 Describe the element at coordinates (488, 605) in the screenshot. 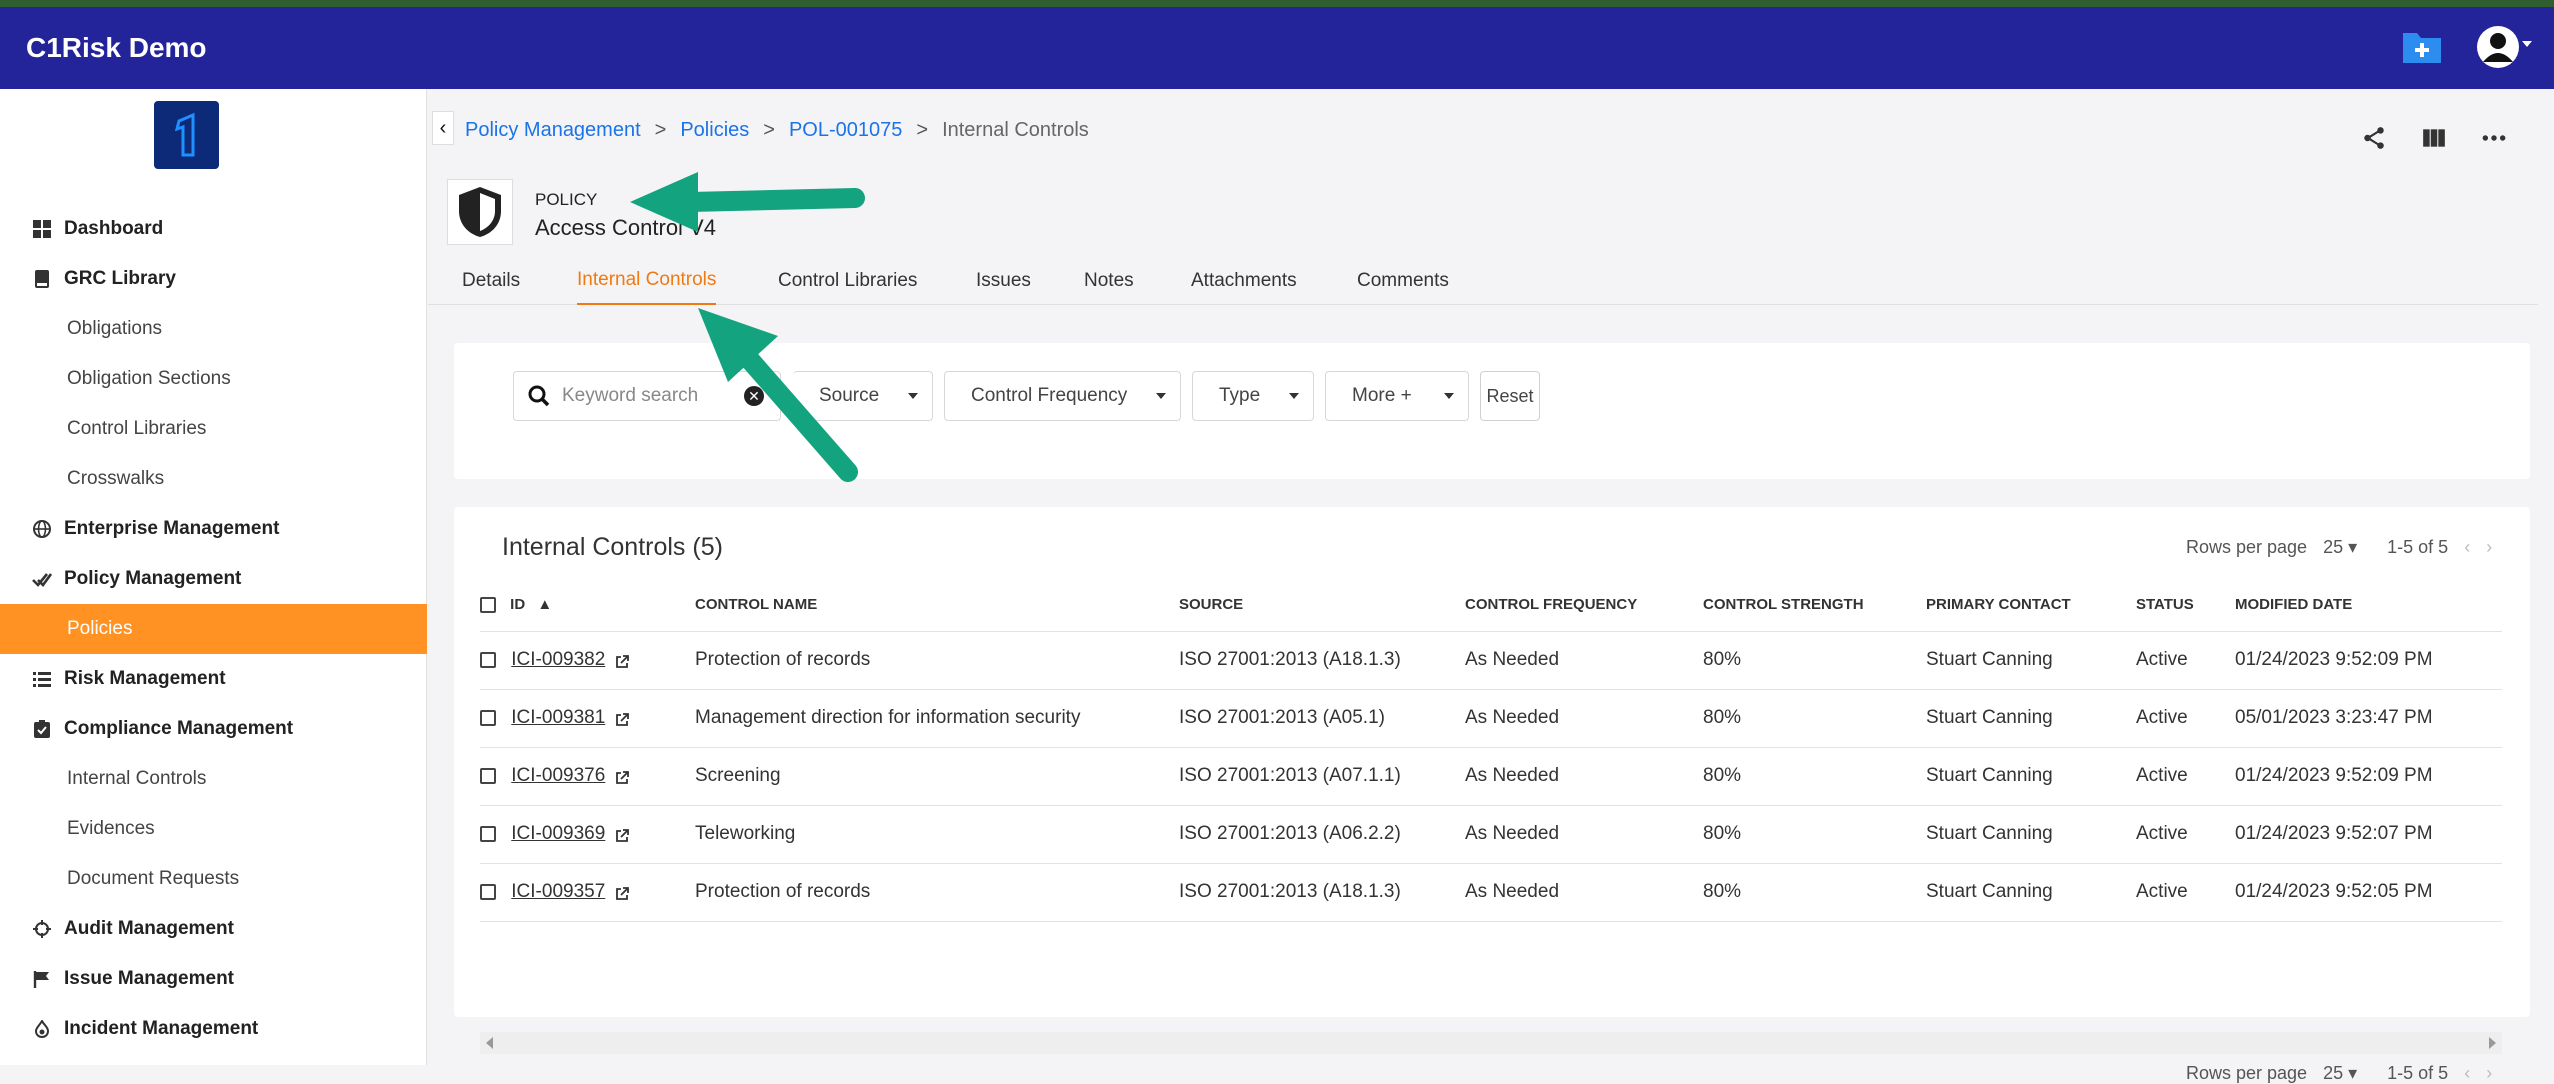

I see `select-all-checkbox` at that location.